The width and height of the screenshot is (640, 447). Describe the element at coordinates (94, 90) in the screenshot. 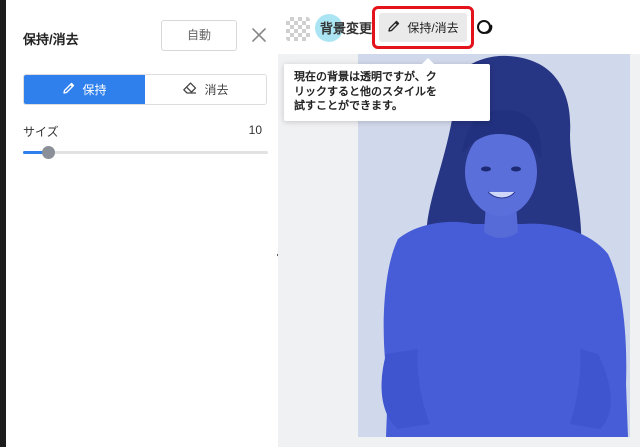

I see `keep-mode-label: 保持` at that location.